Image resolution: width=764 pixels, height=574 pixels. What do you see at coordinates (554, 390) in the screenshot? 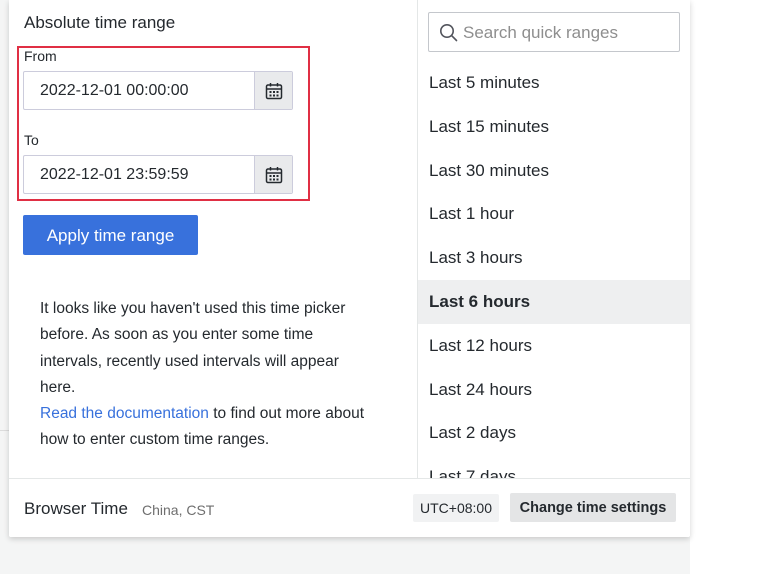
I see `quick-range-item: Last 24 hours` at bounding box center [554, 390].